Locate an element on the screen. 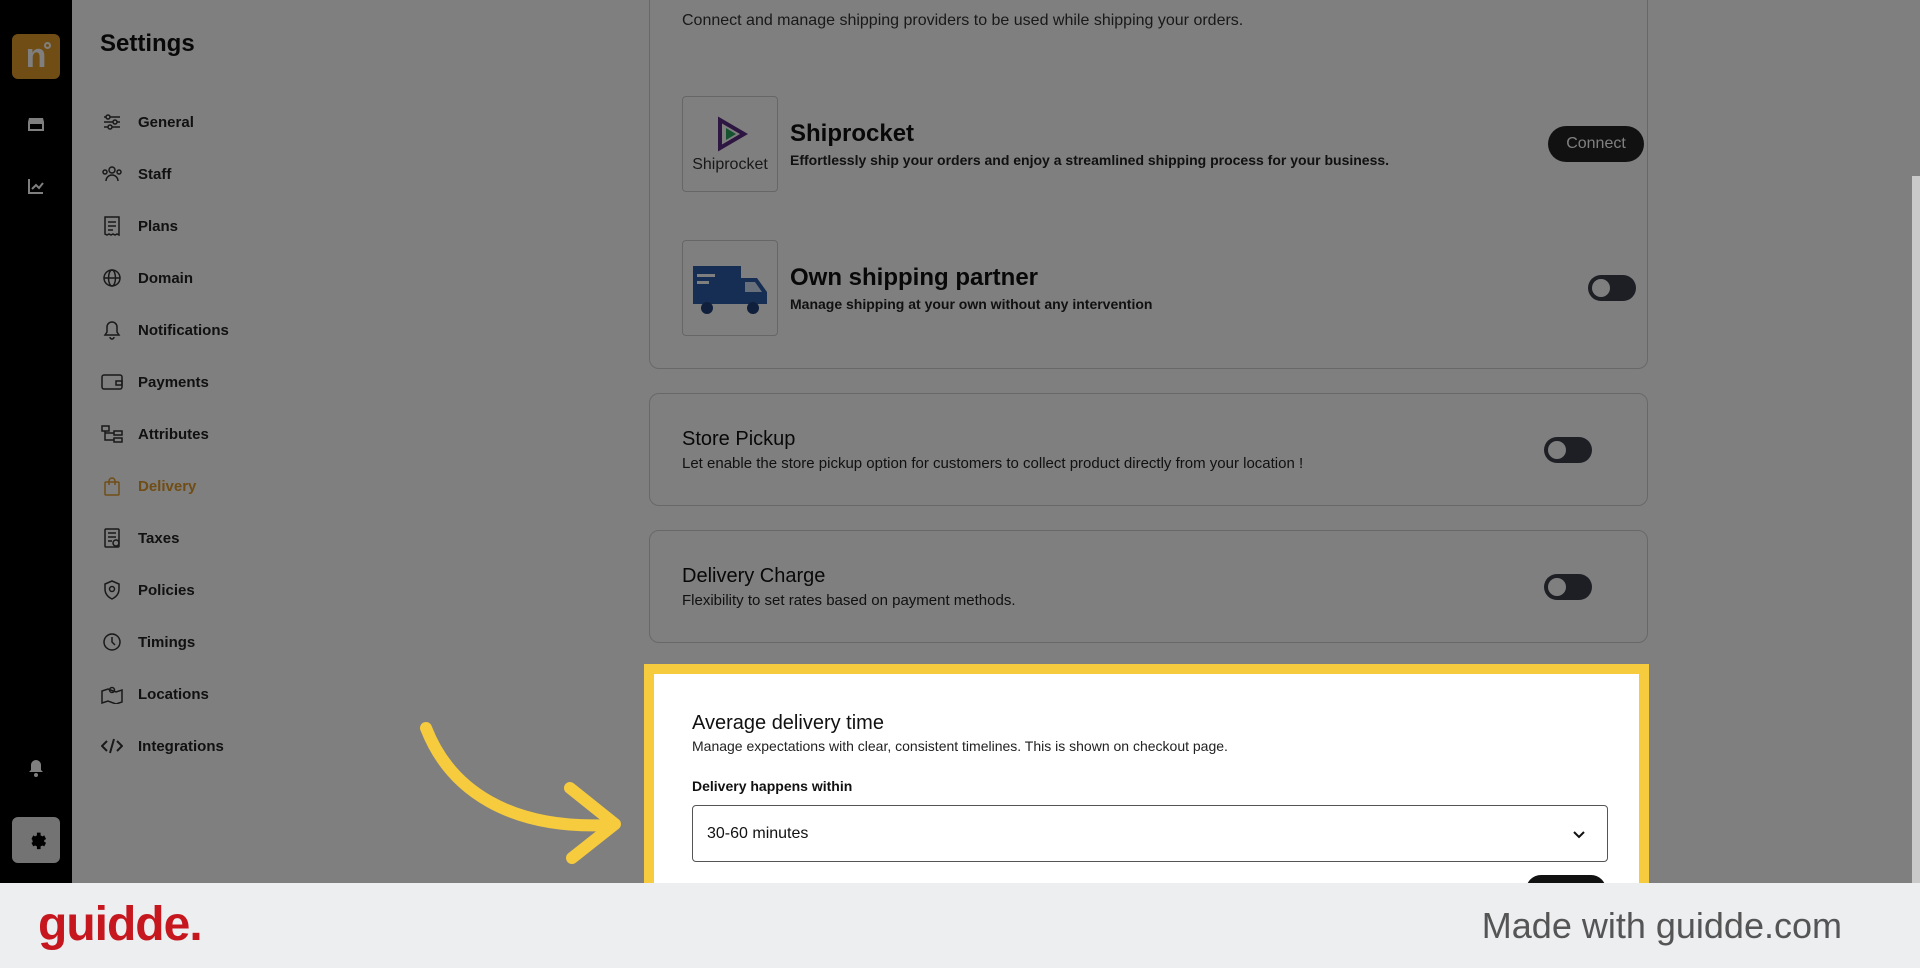  sidebar-item-integrations: Integrations is located at coordinates (235, 746).